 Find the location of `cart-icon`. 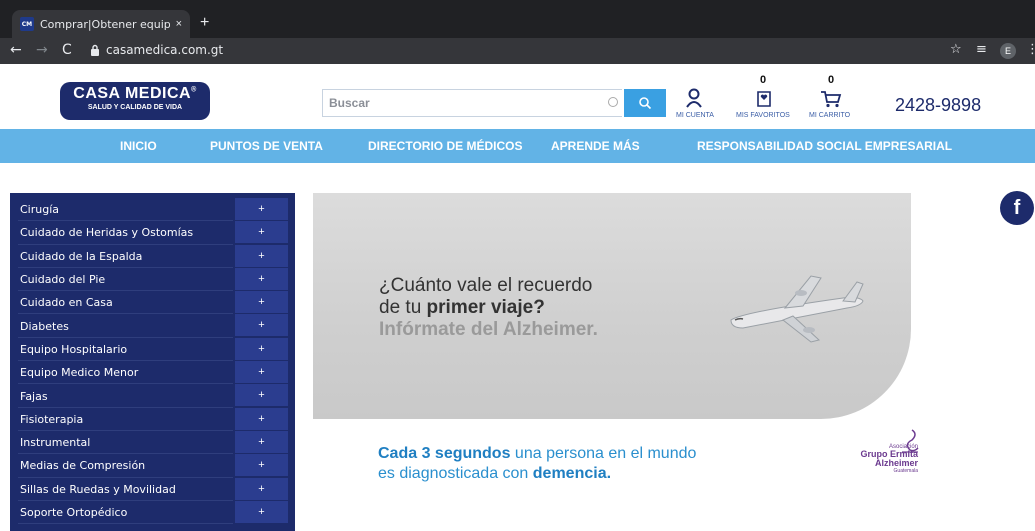

cart-icon is located at coordinates (831, 99).